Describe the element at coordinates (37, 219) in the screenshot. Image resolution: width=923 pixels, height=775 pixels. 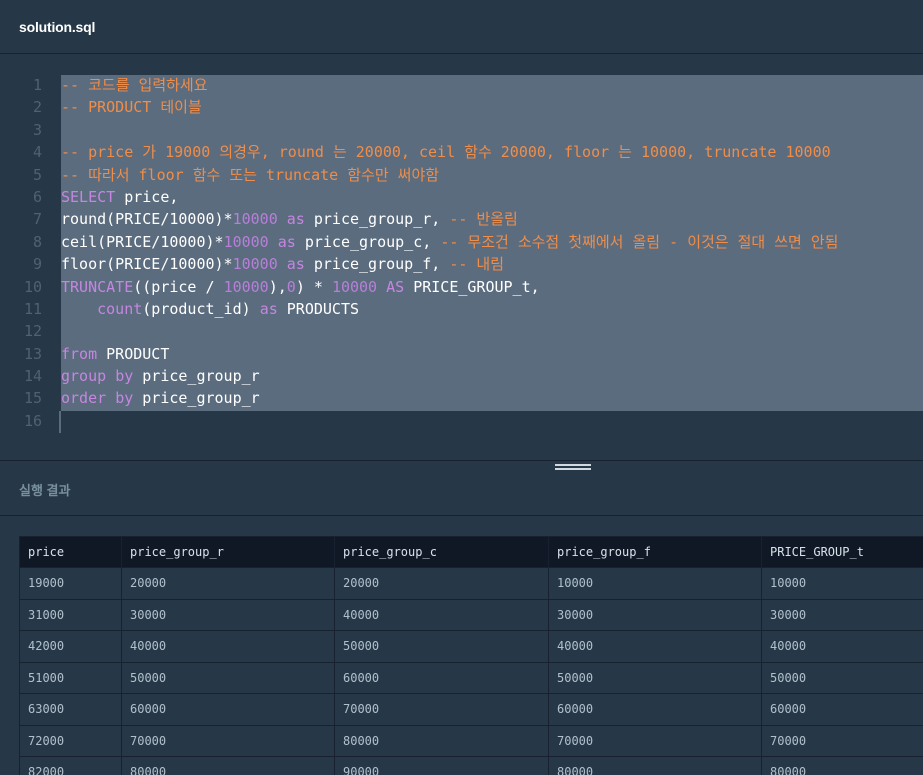
I see `line-number: 7` at that location.